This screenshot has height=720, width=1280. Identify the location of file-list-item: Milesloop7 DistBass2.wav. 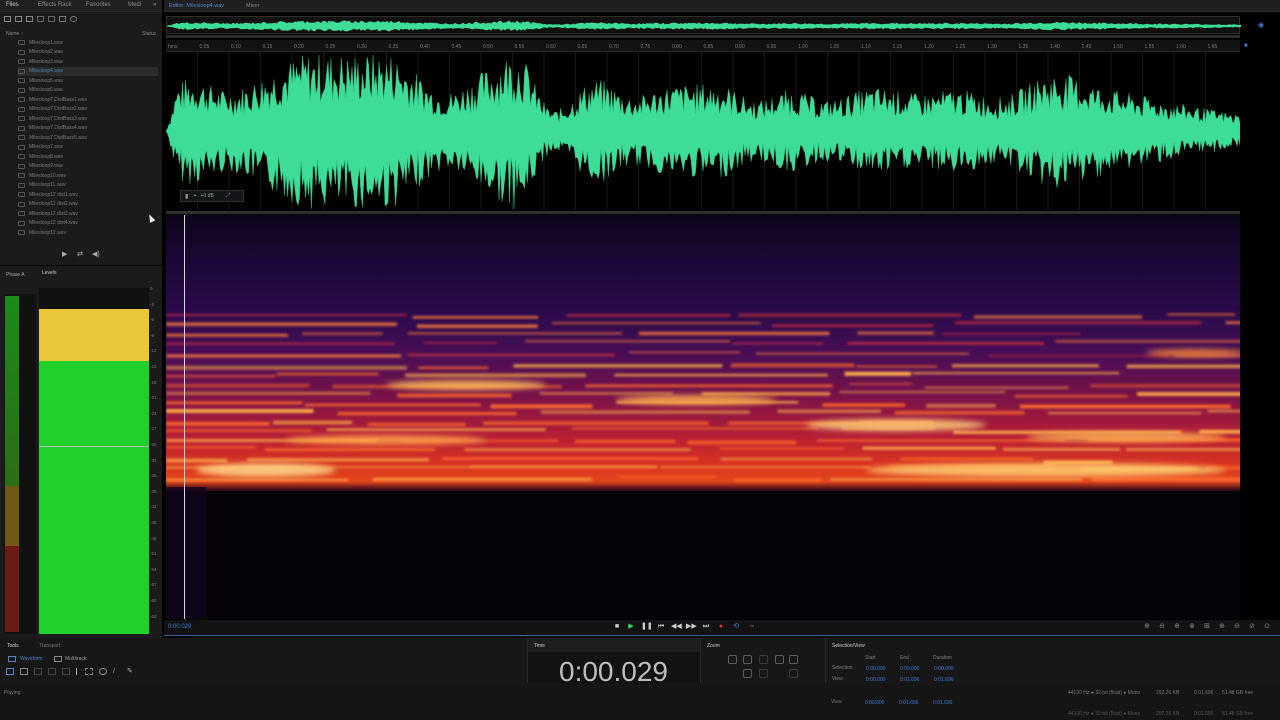
(88, 110).